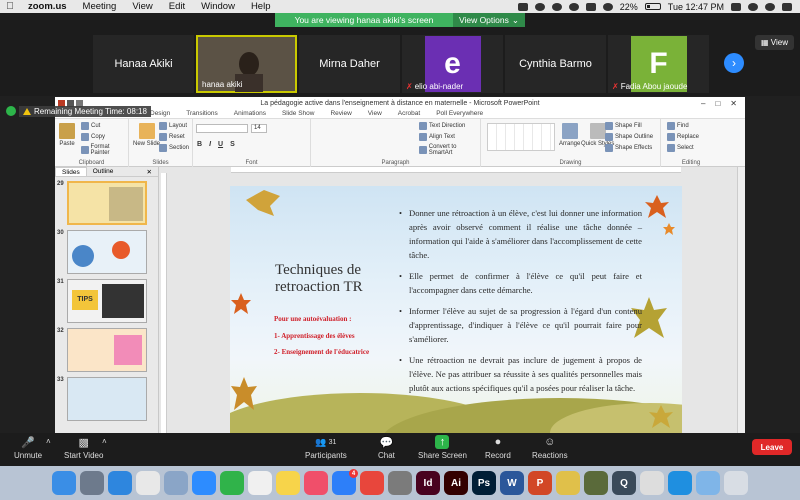 This screenshot has height=500, width=800. Describe the element at coordinates (573, 6) in the screenshot. I see `circle-tray-icon` at that location.